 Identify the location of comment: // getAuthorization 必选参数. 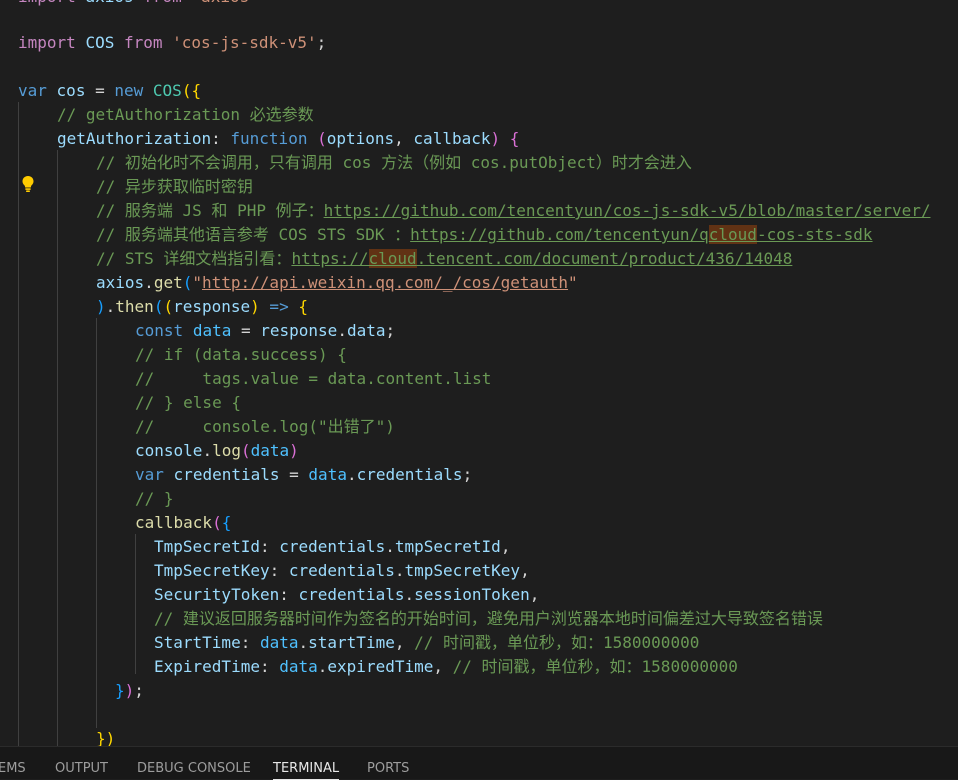
(185, 114).